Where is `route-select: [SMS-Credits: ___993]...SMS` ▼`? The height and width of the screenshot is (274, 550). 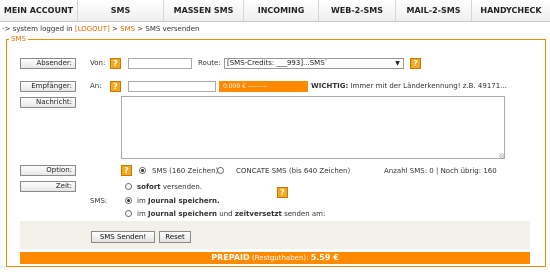
route-select: [SMS-Credits: ___993]...SMS` ▼ is located at coordinates (314, 63).